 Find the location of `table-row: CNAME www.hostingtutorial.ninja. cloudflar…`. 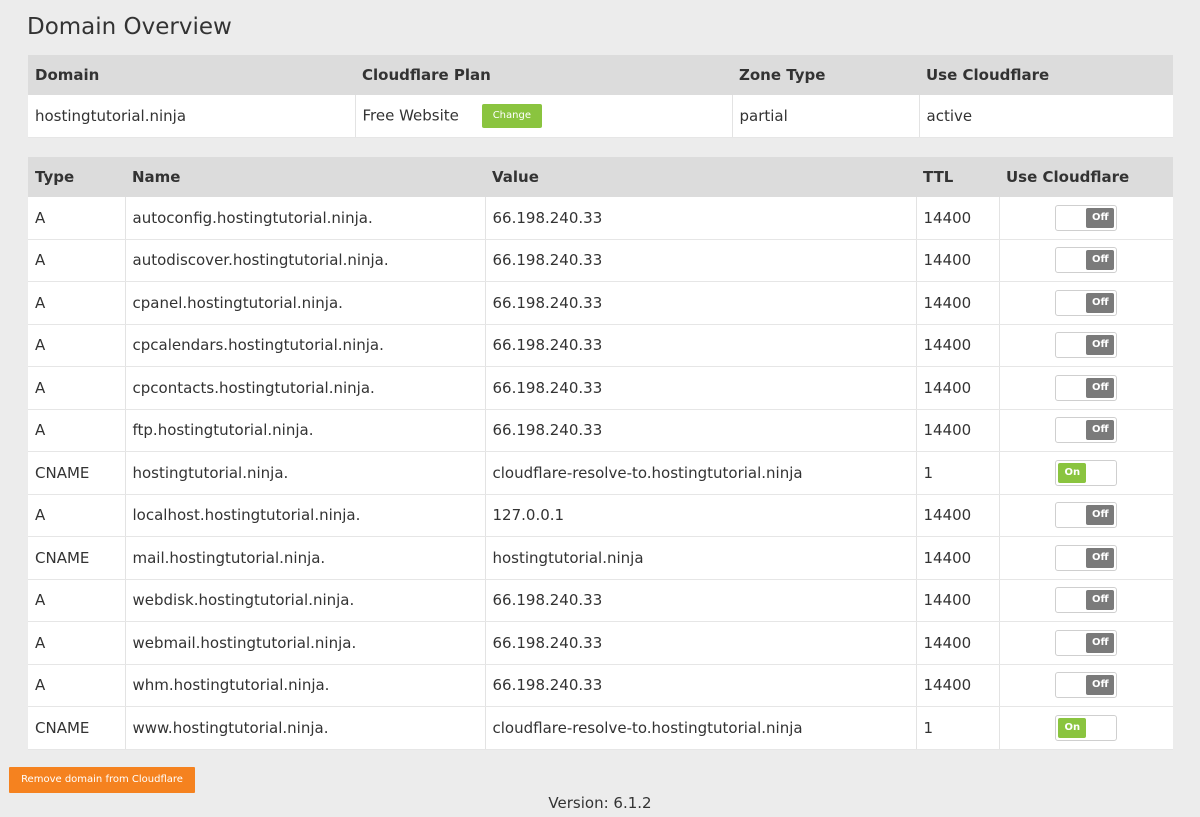

table-row: CNAME www.hostingtutorial.ninja. cloudflar… is located at coordinates (600, 728).